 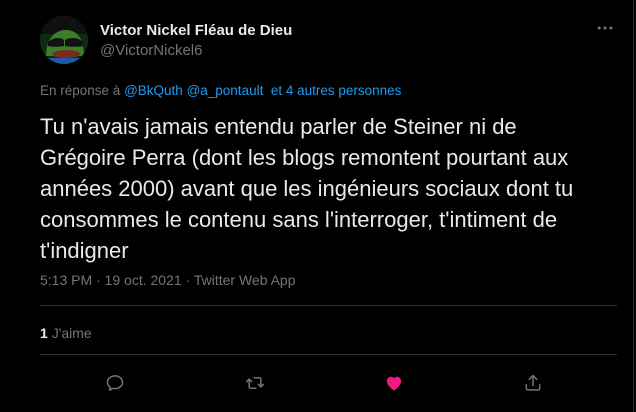 What do you see at coordinates (82, 90) in the screenshot?
I see `reply-prefix: En réponse à` at bounding box center [82, 90].